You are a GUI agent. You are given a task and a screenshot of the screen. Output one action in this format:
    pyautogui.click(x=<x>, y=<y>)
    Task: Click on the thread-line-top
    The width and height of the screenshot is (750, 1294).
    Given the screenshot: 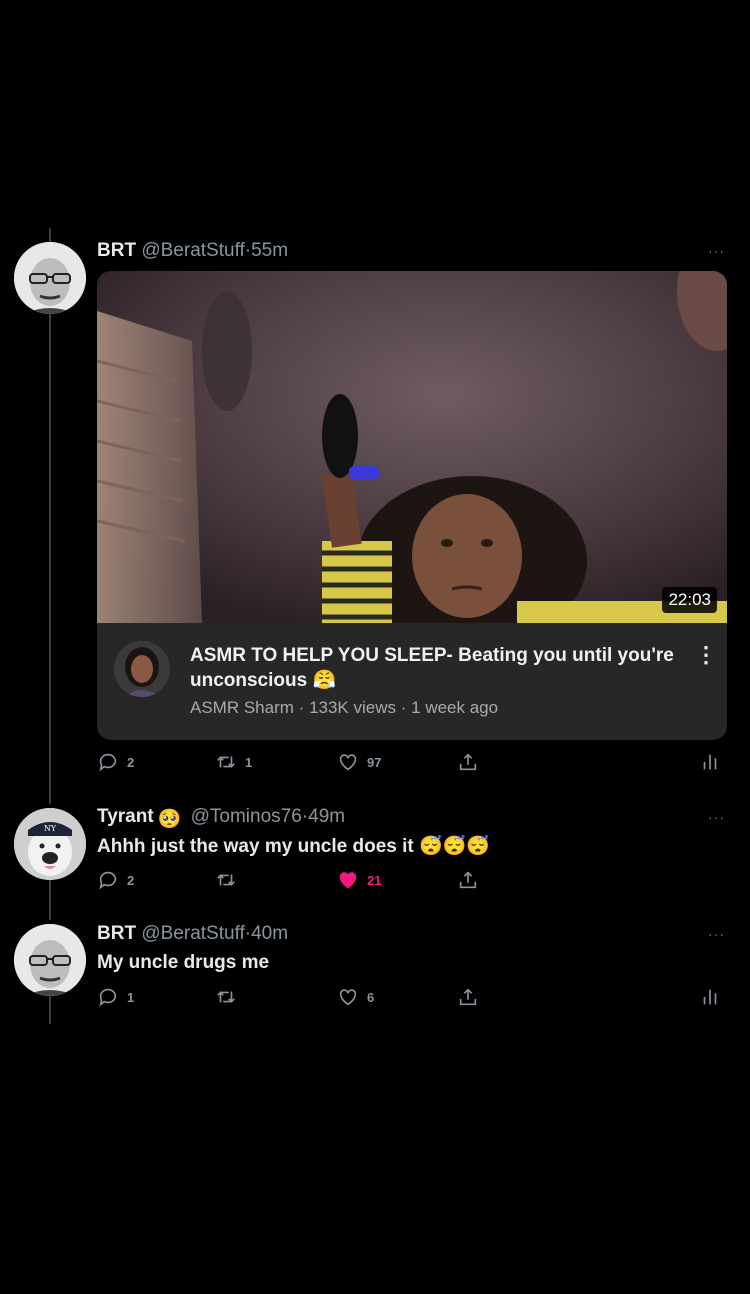 What is the action you would take?
    pyautogui.click(x=50, y=235)
    